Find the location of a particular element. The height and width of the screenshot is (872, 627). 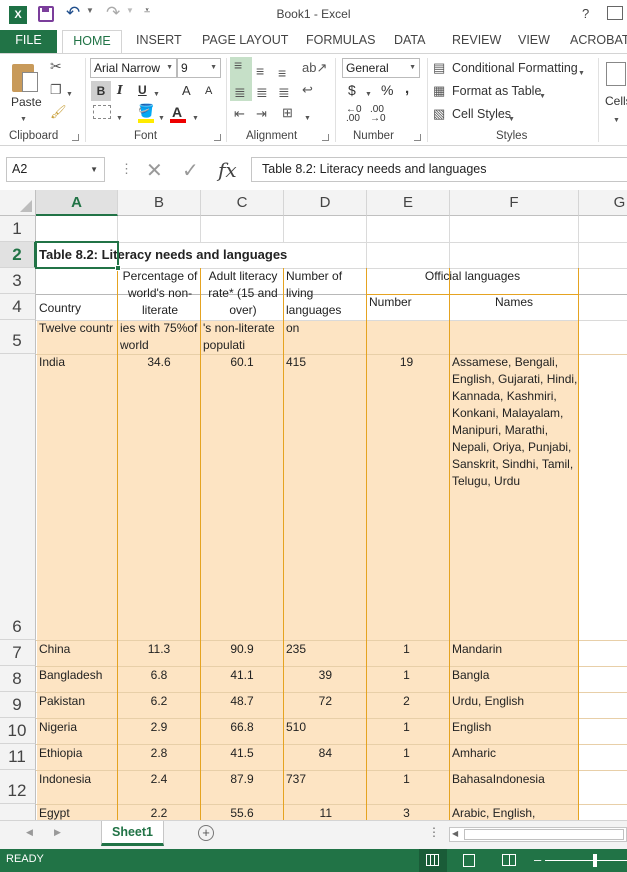

tab-data: DATA is located at coordinates (409, 42).